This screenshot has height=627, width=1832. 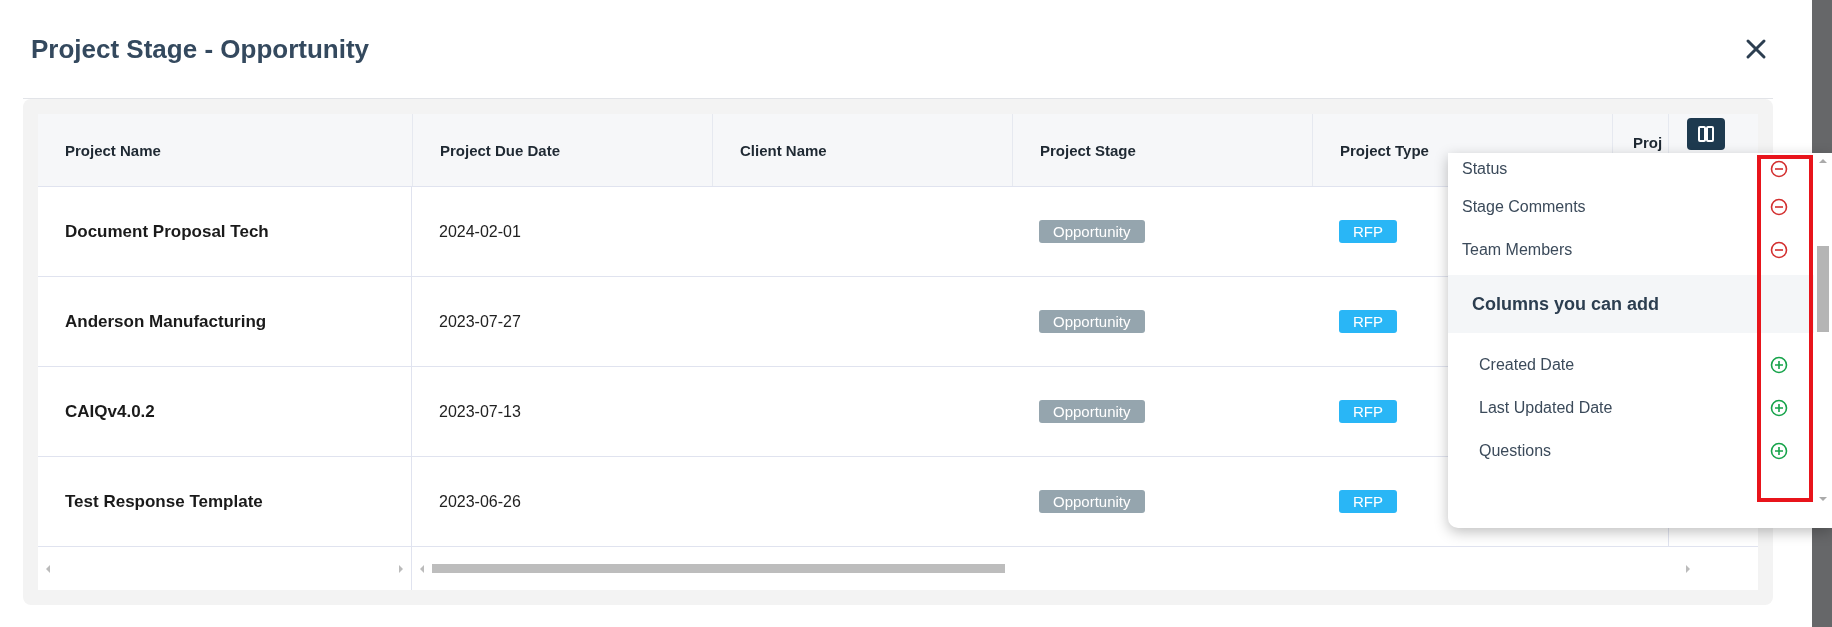 What do you see at coordinates (562, 150) in the screenshot?
I see `column-header: Project Due Date` at bounding box center [562, 150].